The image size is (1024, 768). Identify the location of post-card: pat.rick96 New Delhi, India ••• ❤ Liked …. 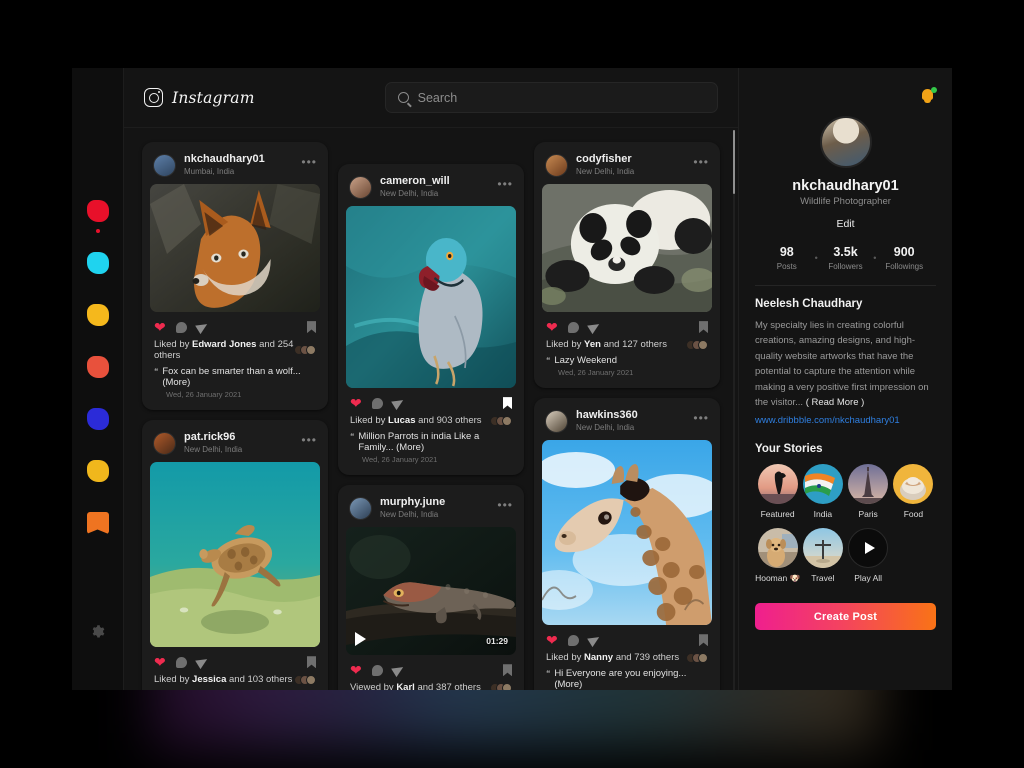
(235, 555).